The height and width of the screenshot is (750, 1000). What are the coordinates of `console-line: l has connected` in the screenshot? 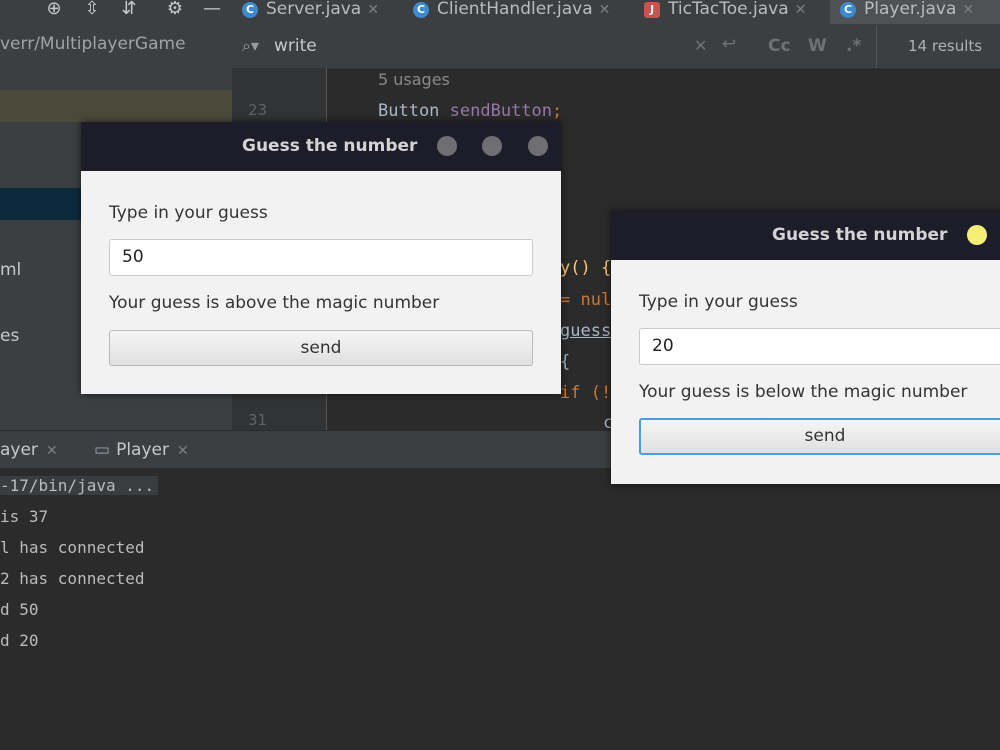 It's located at (72, 547).